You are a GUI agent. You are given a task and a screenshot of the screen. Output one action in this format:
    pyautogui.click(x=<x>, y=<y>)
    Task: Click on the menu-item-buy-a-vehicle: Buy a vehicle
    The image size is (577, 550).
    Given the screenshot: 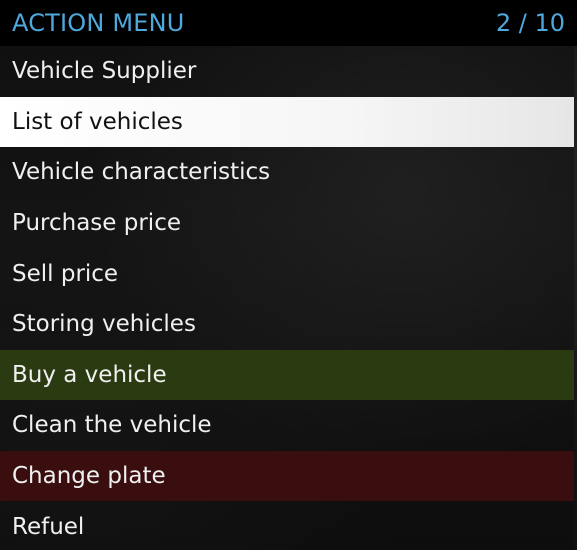 What is the action you would take?
    pyautogui.click(x=287, y=375)
    